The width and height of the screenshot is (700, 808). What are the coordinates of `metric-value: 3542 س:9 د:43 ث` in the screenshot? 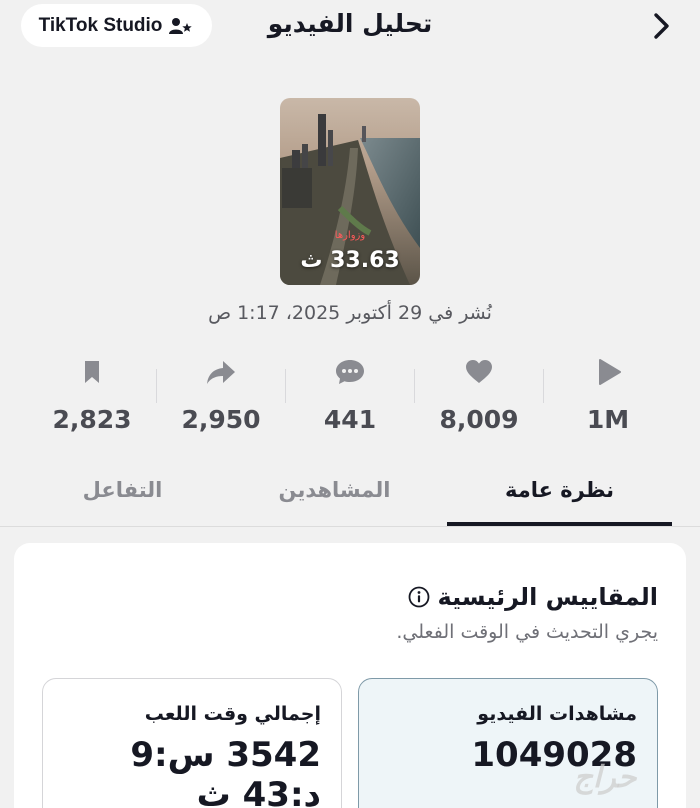 It's located at (225, 771).